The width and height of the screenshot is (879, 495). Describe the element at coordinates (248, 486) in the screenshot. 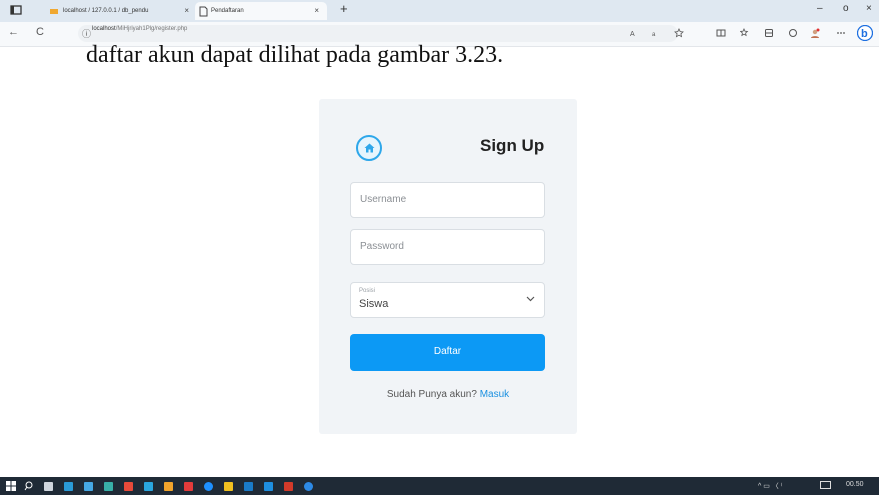

I see `vscode-icon` at that location.